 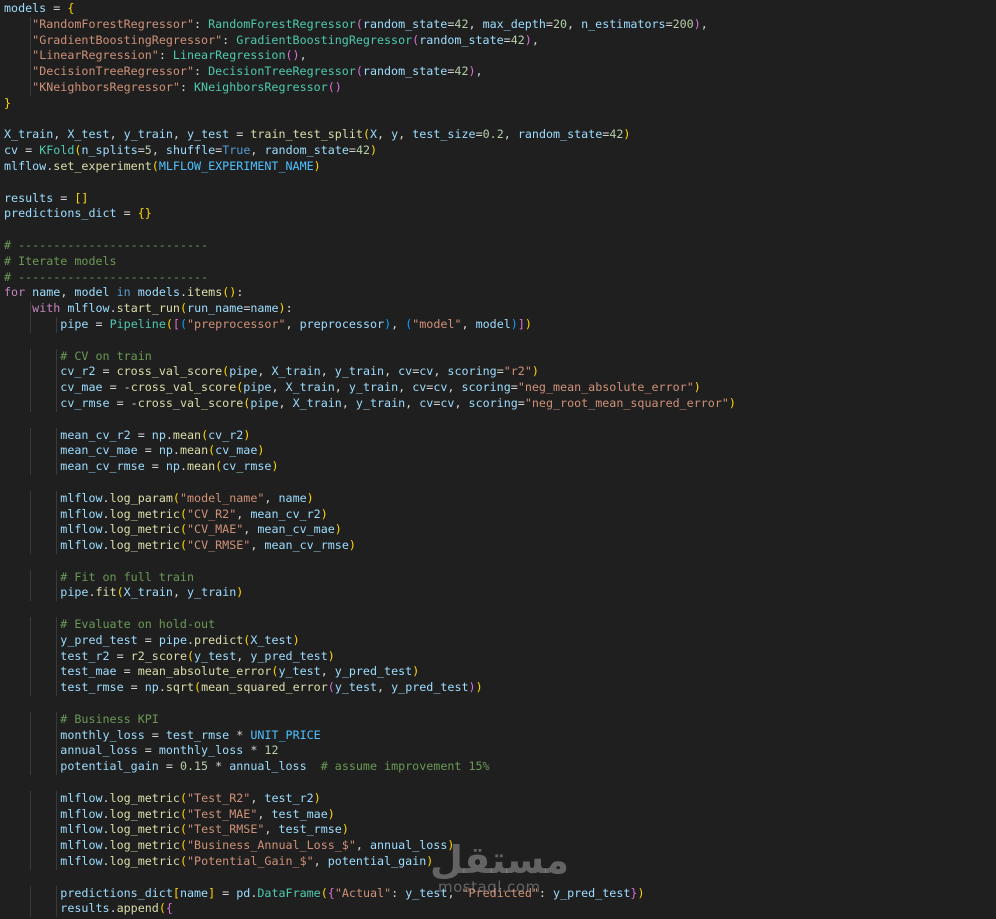 What do you see at coordinates (498, 467) in the screenshot?
I see `code-line: mean_cv_rmse = np.mean(cv_rmse)` at bounding box center [498, 467].